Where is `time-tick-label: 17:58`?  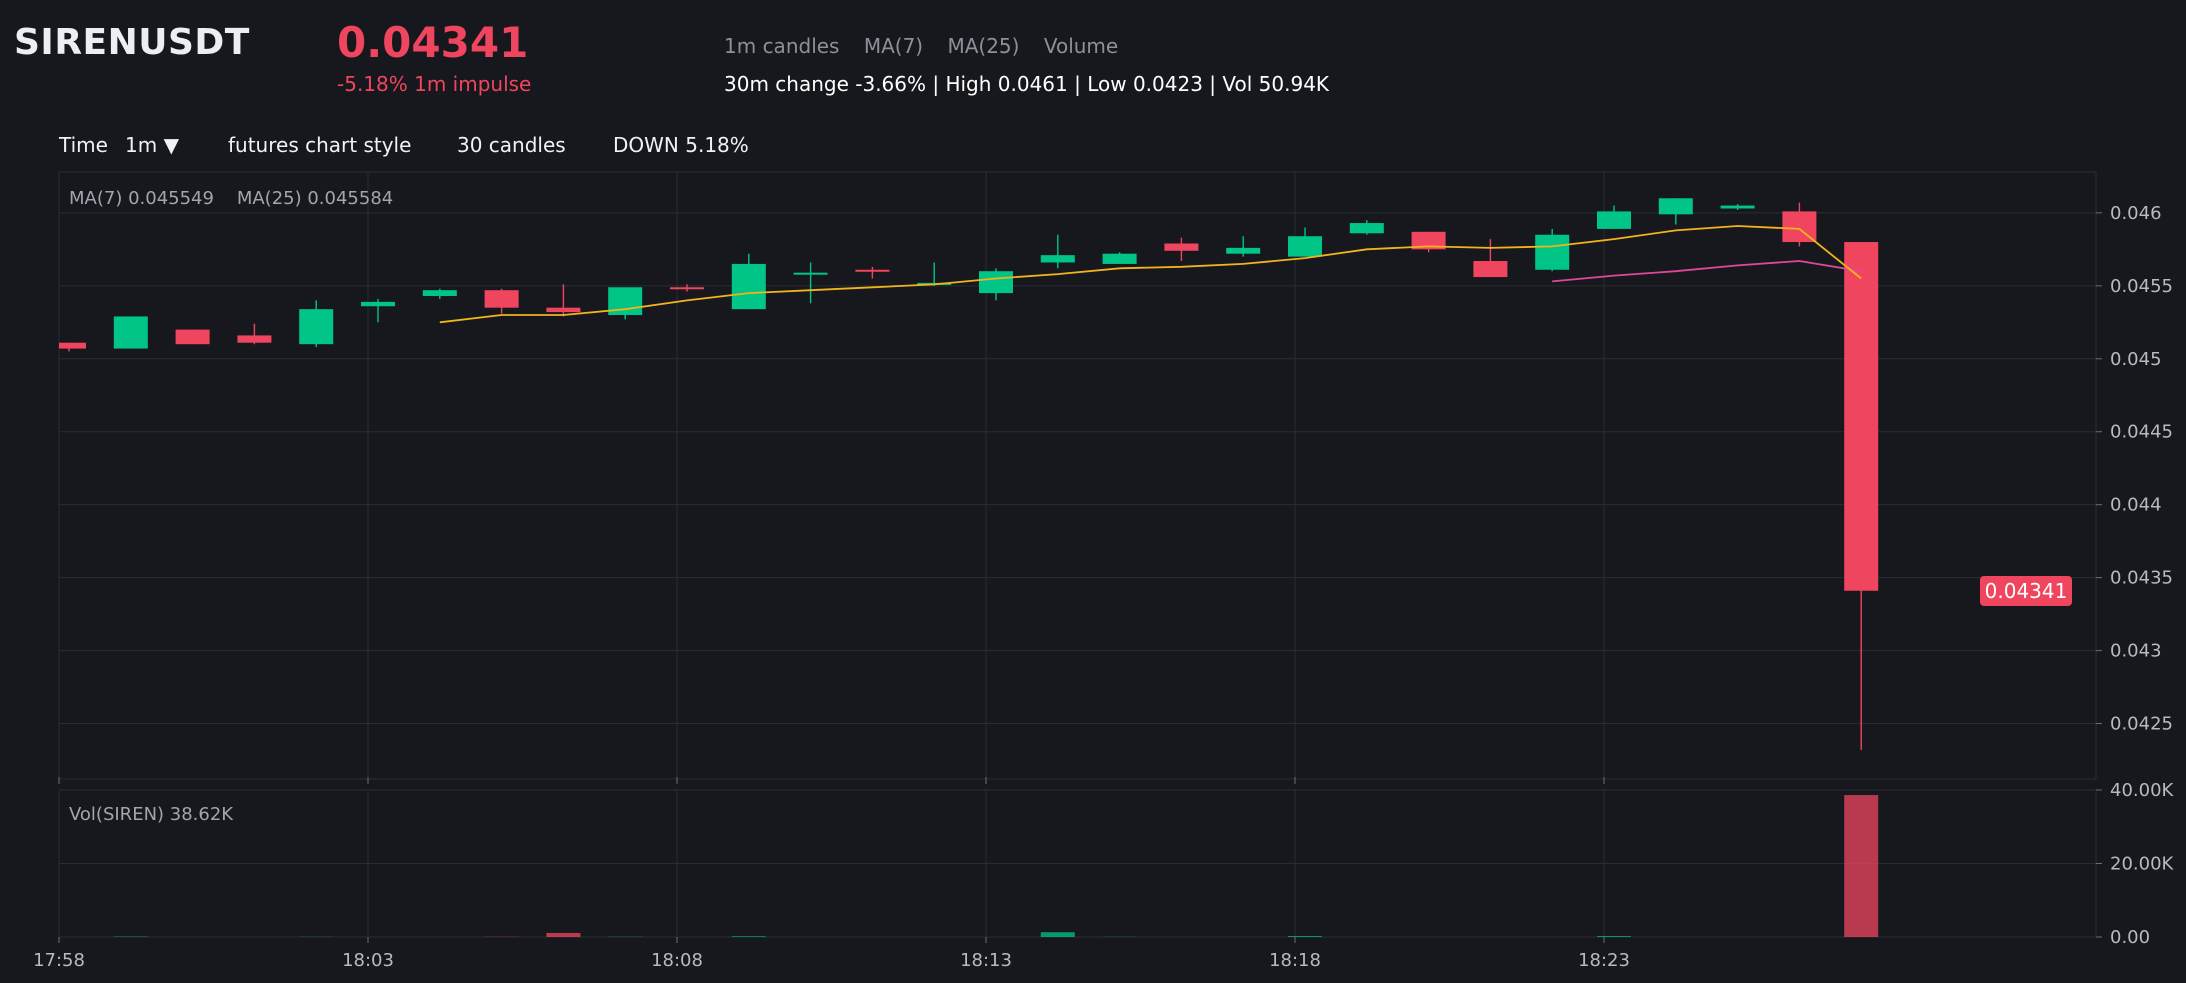
time-tick-label: 17:58 is located at coordinates (59, 960).